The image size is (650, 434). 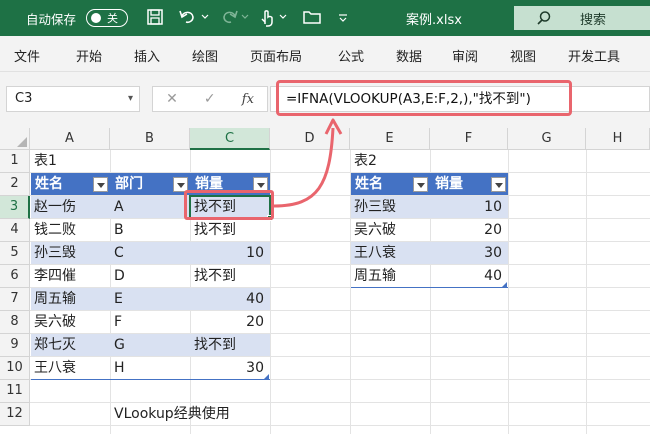 I want to click on table1-cell-c5: 10, so click(x=230, y=253).